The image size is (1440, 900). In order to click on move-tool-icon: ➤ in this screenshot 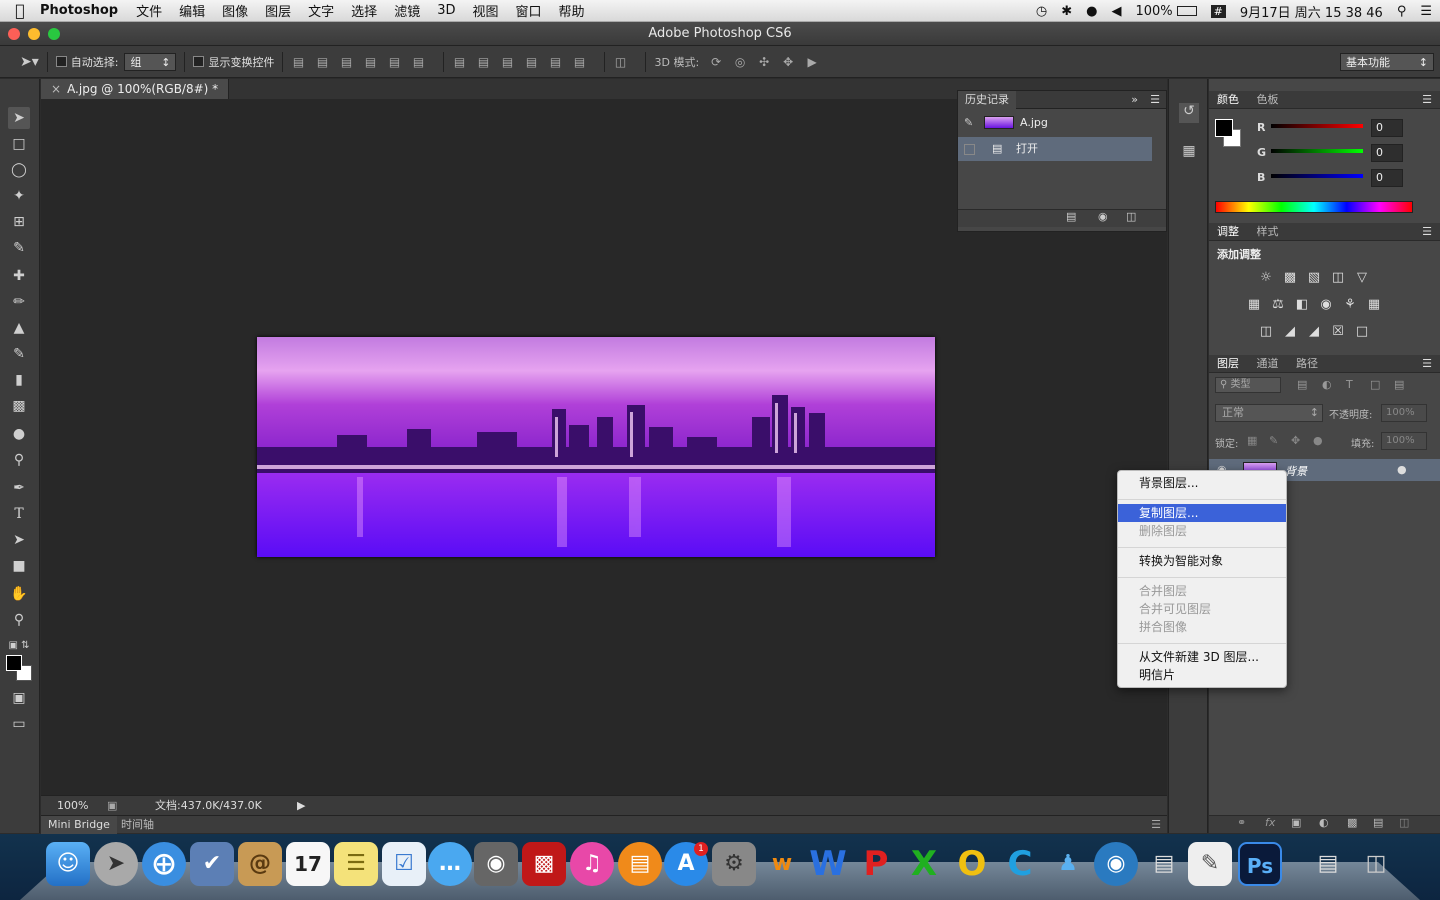, I will do `click(19, 118)`.